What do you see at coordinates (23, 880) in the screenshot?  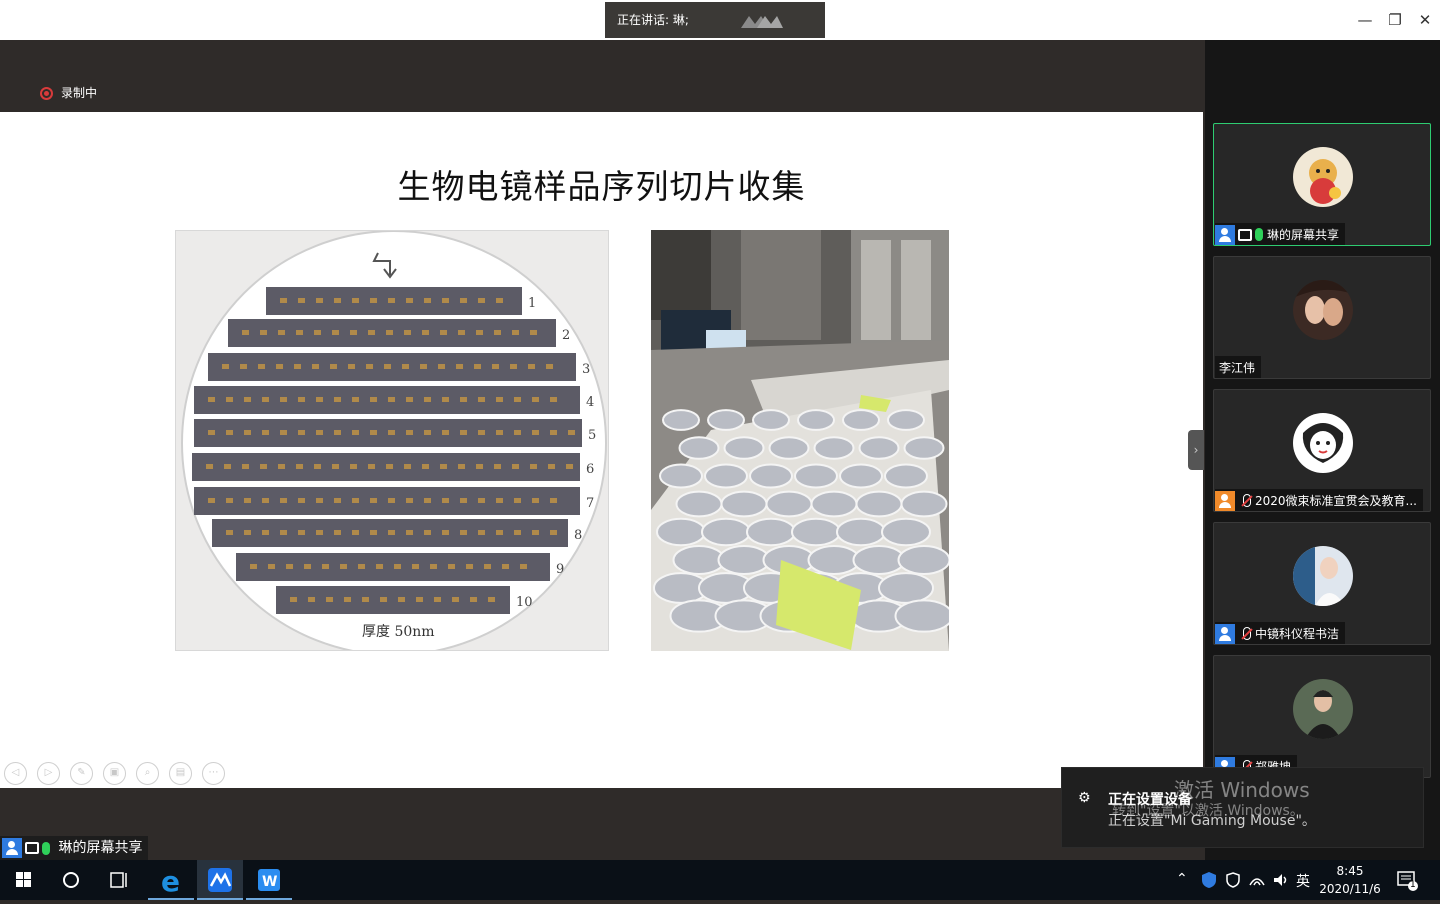 I see `start-button` at bounding box center [23, 880].